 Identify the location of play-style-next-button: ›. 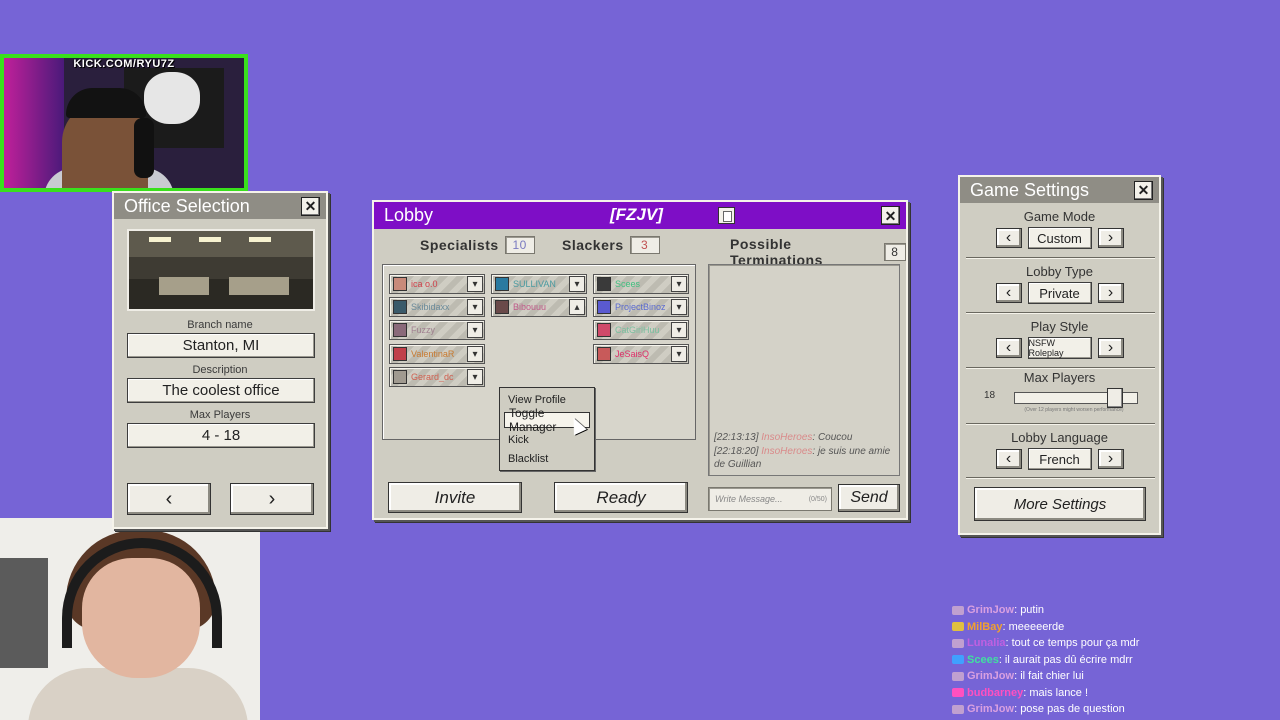
(1110, 348).